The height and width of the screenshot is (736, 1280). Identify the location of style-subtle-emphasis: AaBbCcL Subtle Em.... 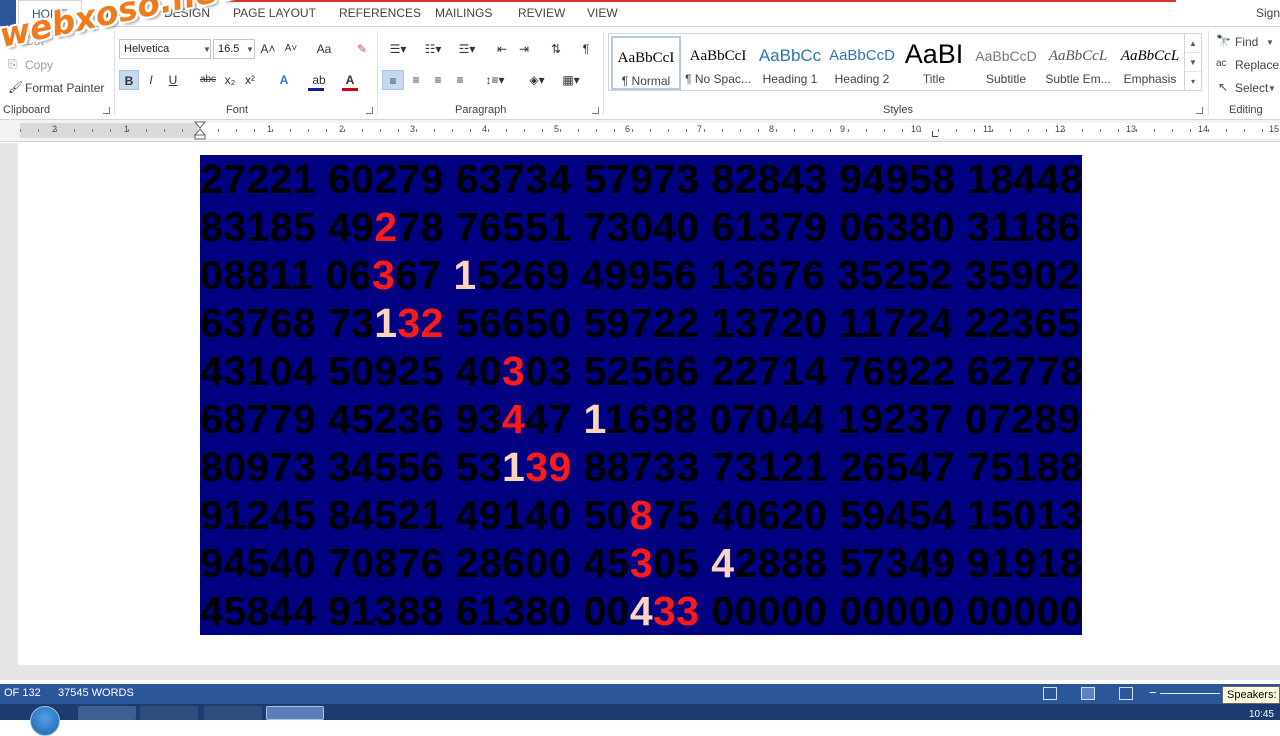
(1078, 63).